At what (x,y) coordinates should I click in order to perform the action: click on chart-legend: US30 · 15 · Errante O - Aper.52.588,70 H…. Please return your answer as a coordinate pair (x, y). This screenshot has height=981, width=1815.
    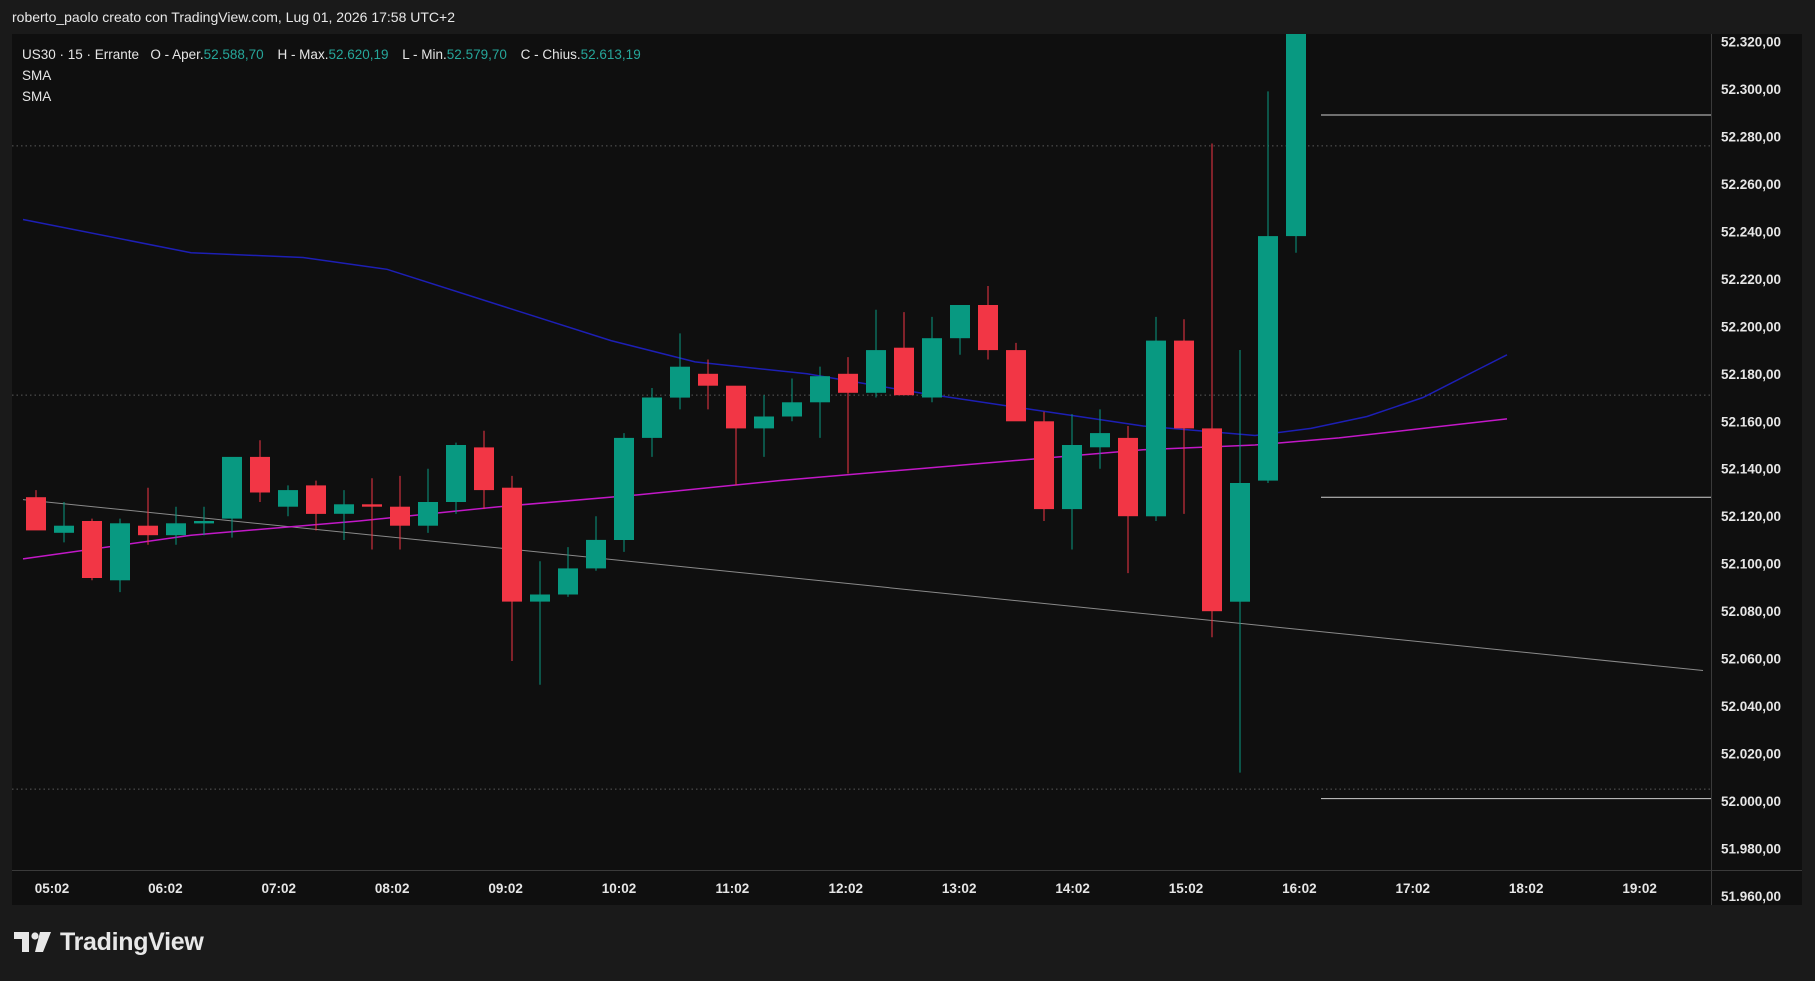
    Looking at the image, I should click on (336, 75).